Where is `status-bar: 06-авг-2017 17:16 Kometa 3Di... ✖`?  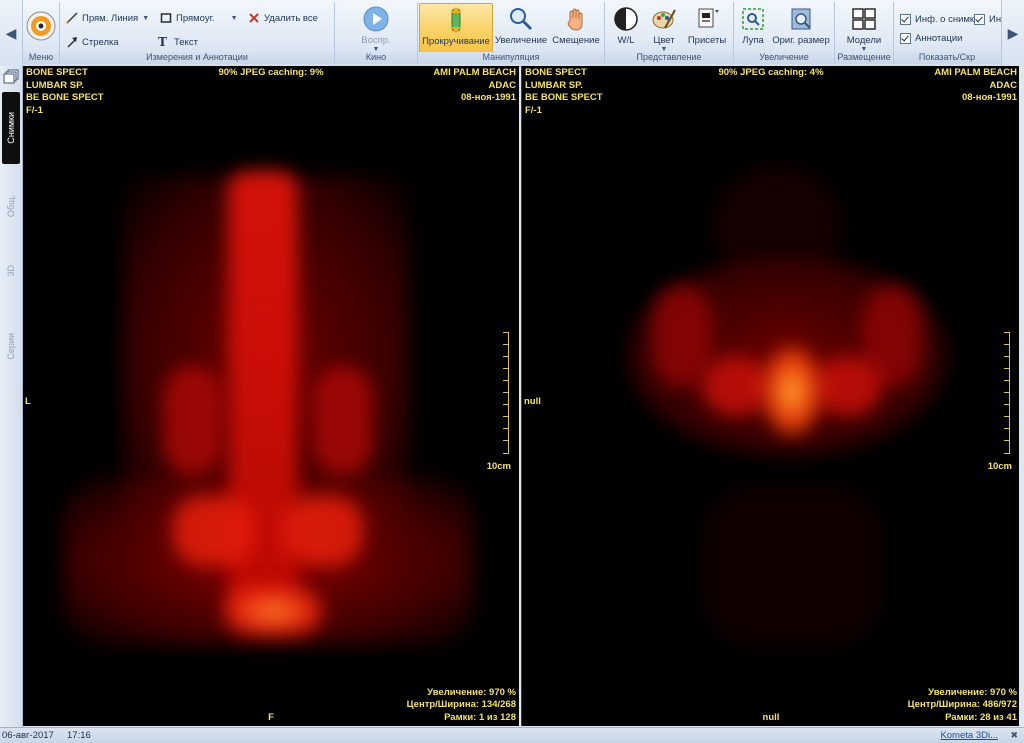
status-bar: 06-авг-2017 17:16 Kometa 3Di... ✖ is located at coordinates (512, 735).